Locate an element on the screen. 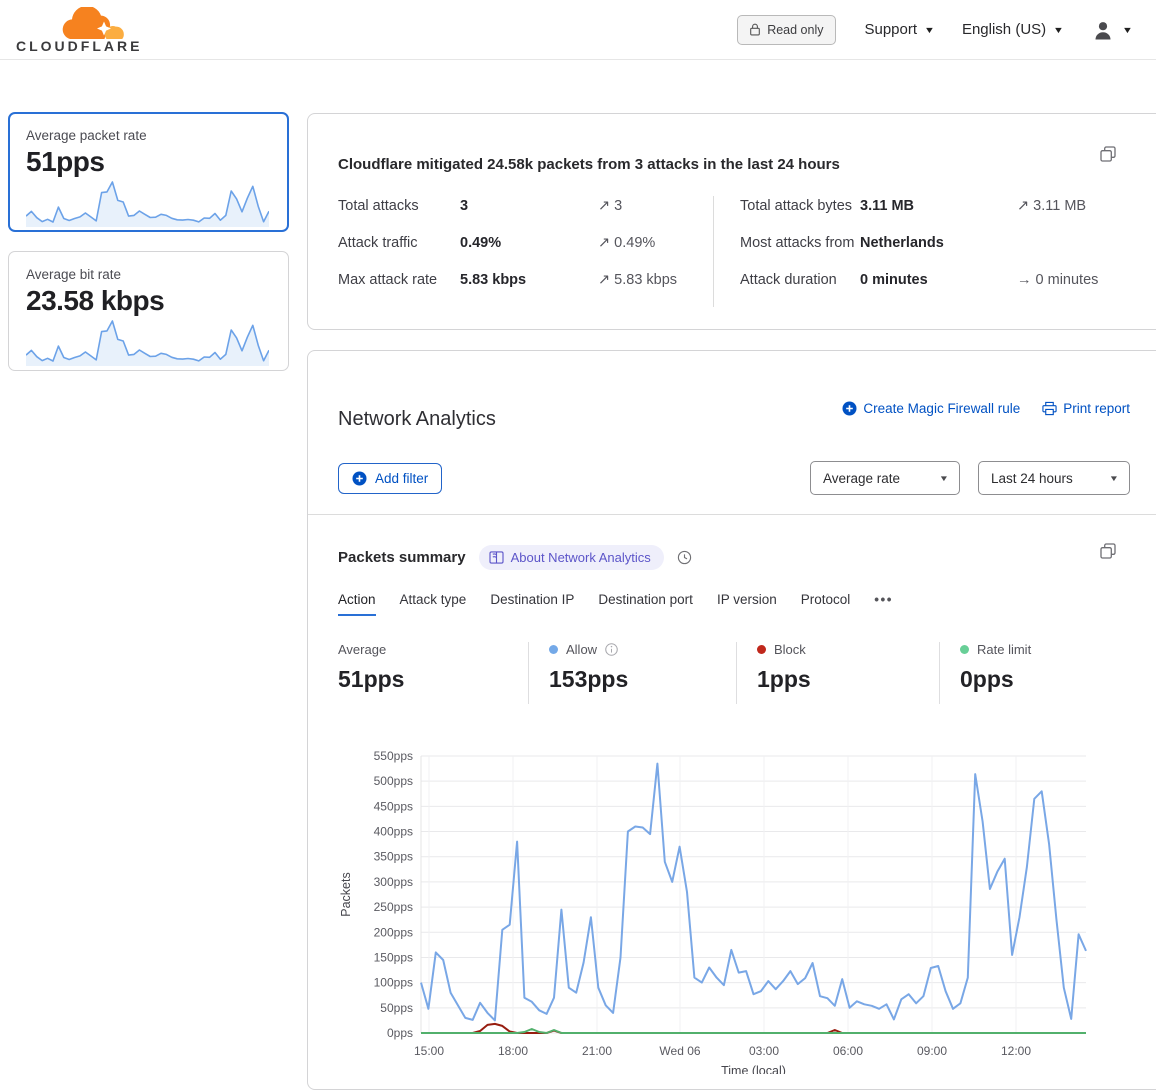  summary-row-value: 0.49% is located at coordinates (481, 243).